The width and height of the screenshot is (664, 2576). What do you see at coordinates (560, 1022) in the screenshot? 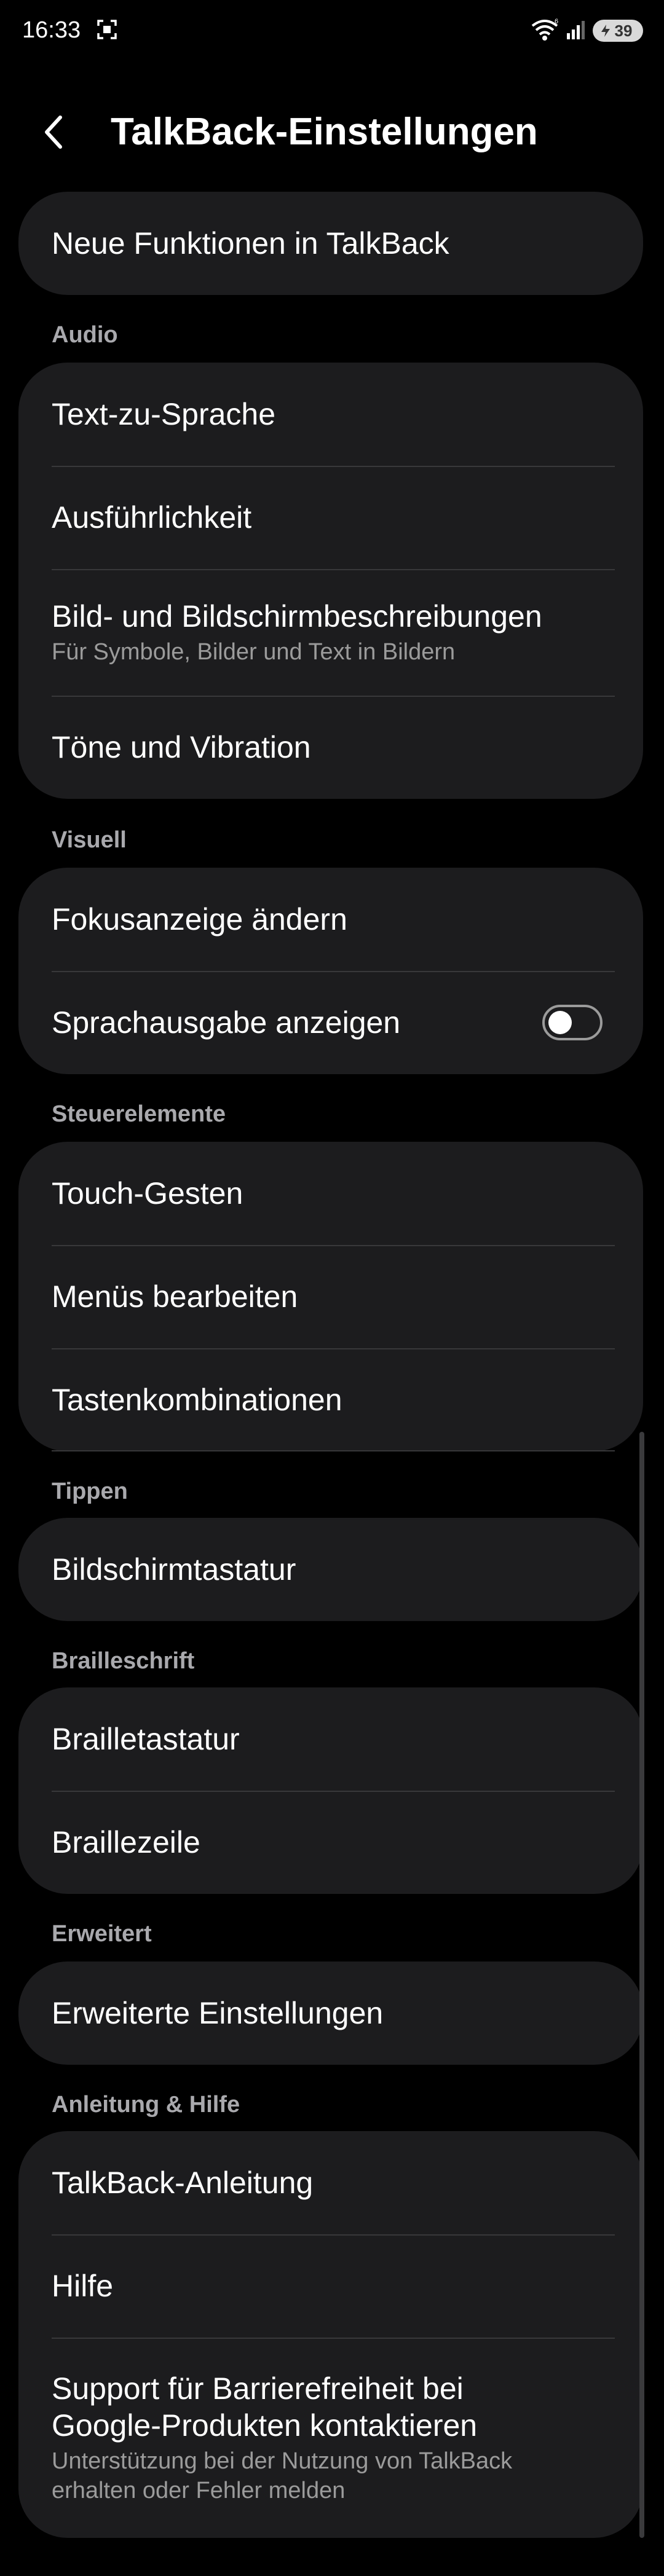
I see `toggle-knob` at bounding box center [560, 1022].